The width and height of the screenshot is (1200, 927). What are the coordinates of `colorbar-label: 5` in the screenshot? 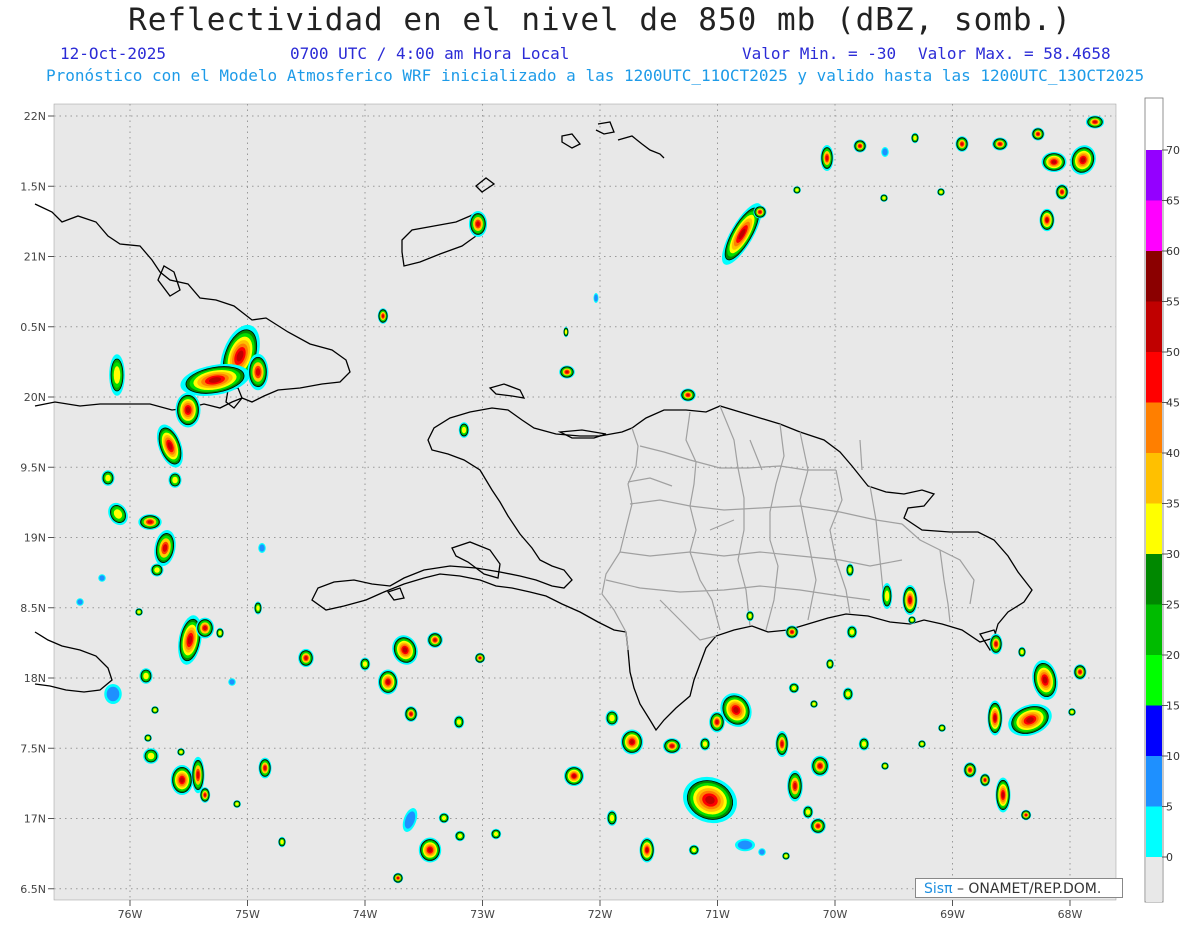 It's located at (1169, 807).